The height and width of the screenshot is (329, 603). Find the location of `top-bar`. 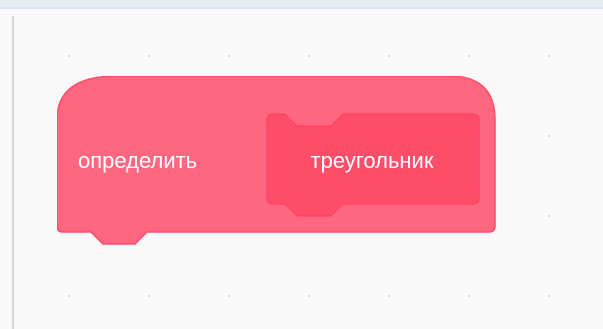

top-bar is located at coordinates (301, 4).